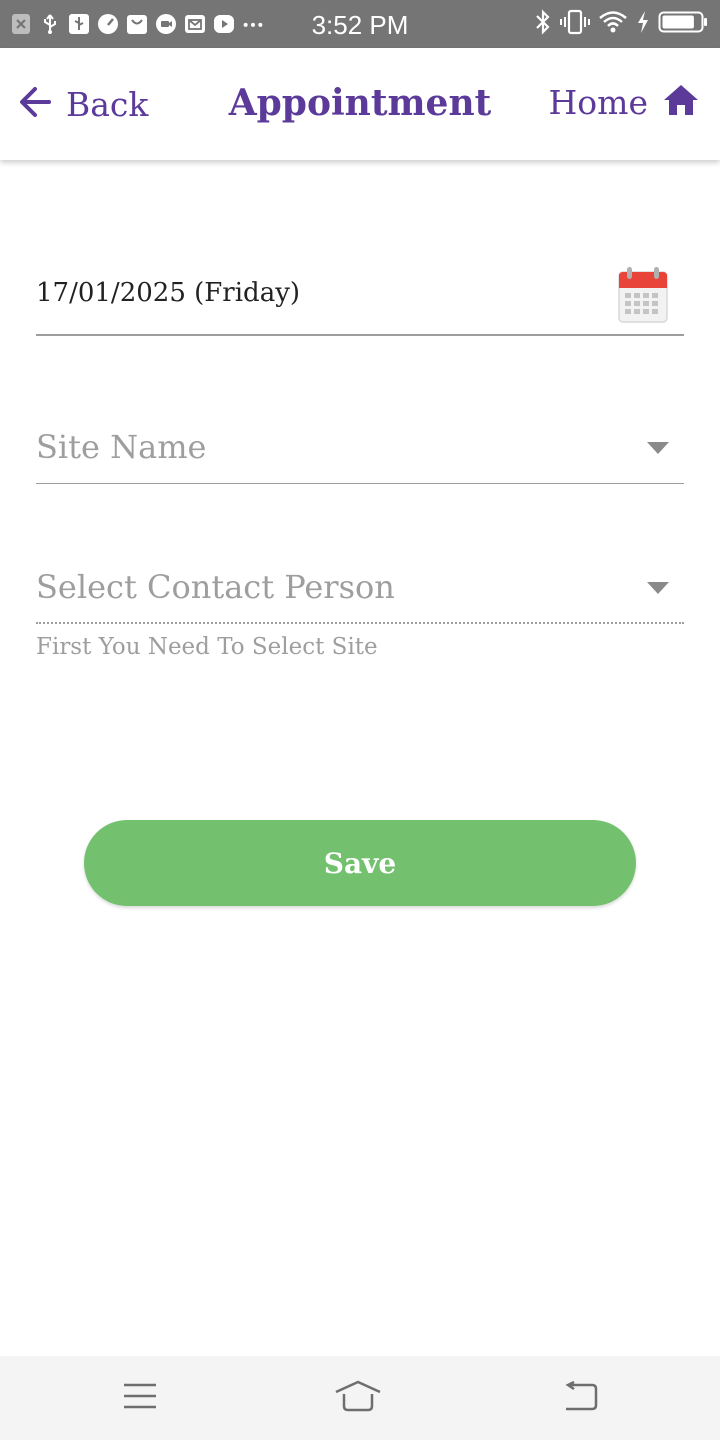  What do you see at coordinates (598, 102) in the screenshot?
I see `home-label: Home` at bounding box center [598, 102].